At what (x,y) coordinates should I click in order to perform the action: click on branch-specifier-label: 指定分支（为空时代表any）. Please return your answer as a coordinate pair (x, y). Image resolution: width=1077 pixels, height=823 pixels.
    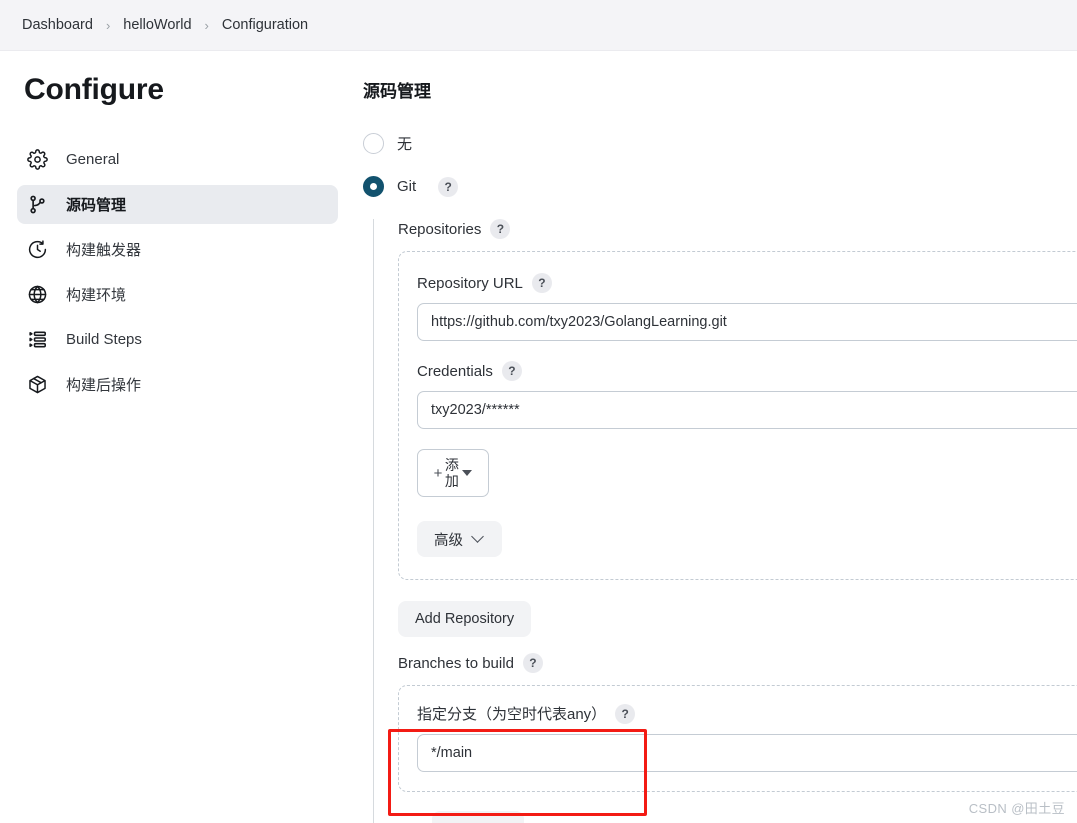
    Looking at the image, I should click on (512, 714).